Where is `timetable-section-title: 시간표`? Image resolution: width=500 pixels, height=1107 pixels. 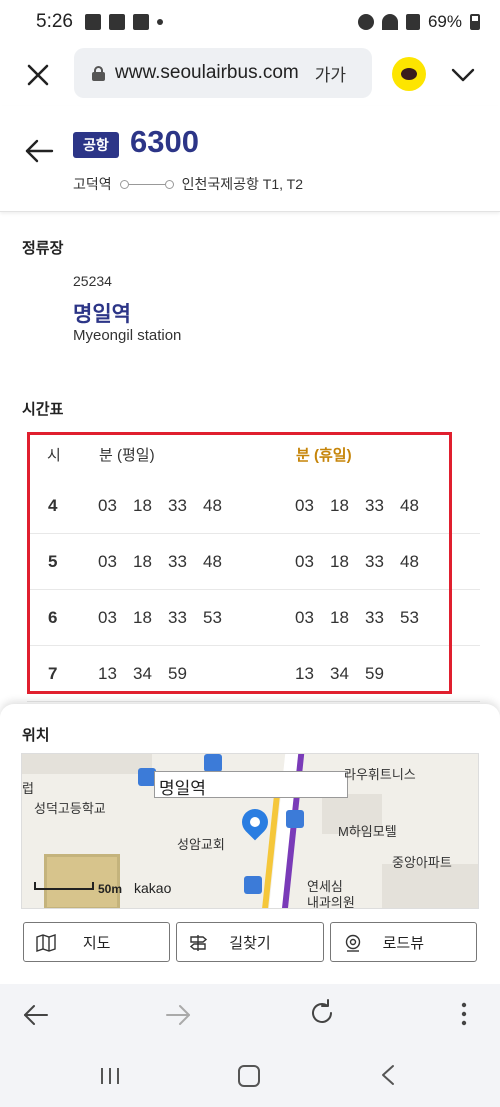 timetable-section-title: 시간표 is located at coordinates (43, 409).